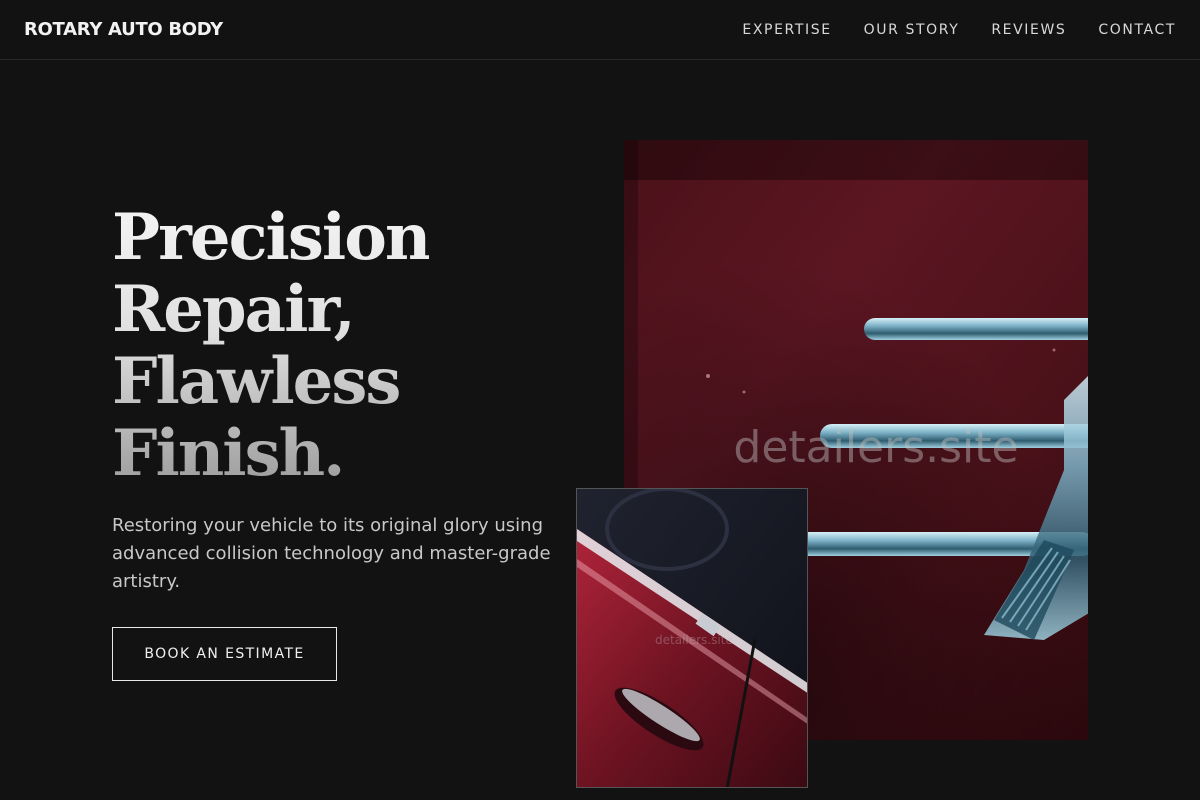 This screenshot has width=1200, height=800. Describe the element at coordinates (271, 237) in the screenshot. I see `hero-title-line: Precision` at that location.